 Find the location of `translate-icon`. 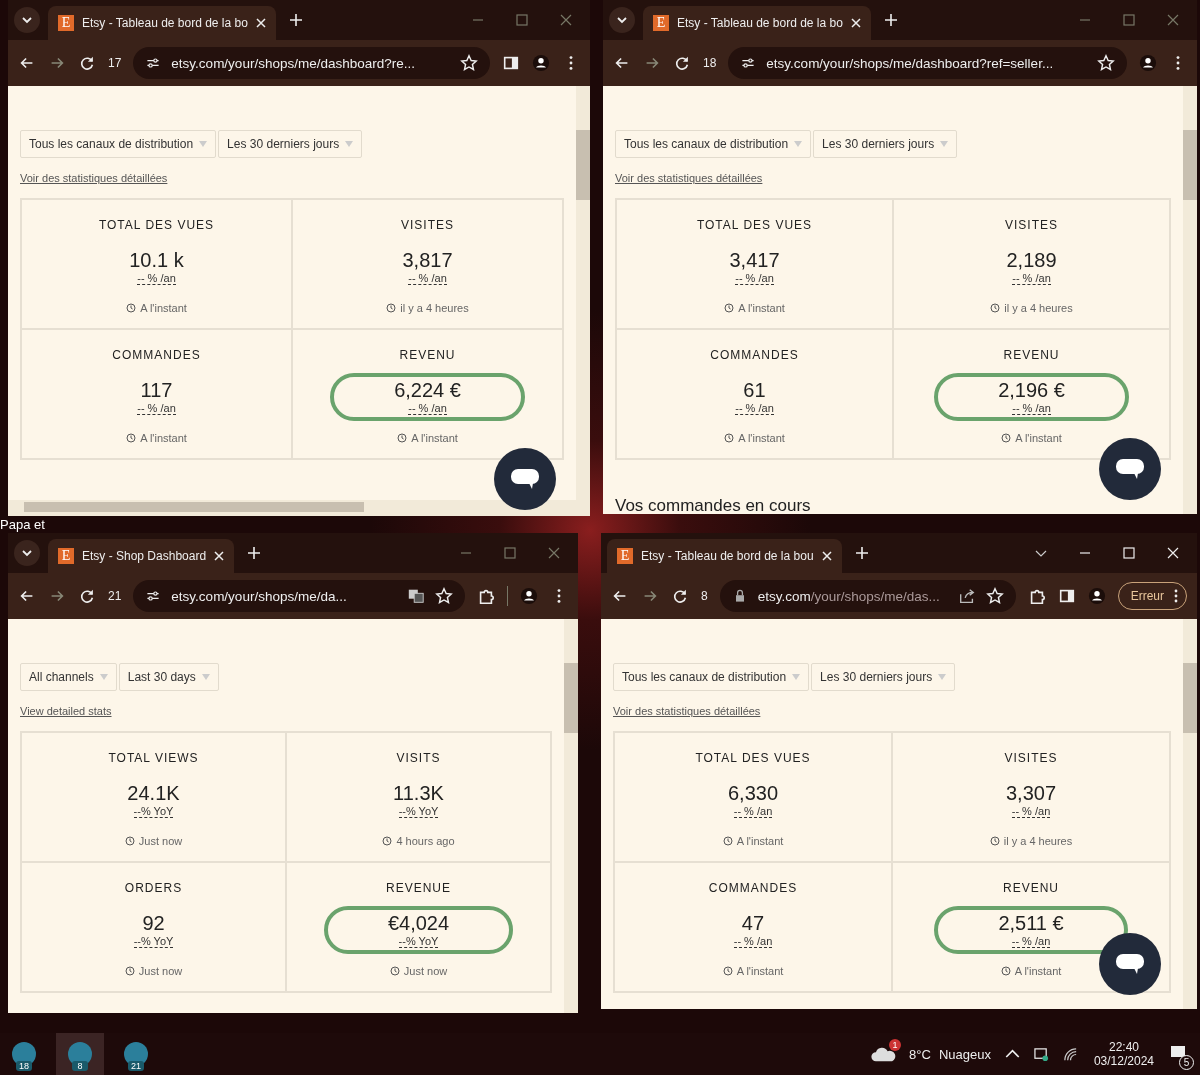

translate-icon is located at coordinates (416, 596).